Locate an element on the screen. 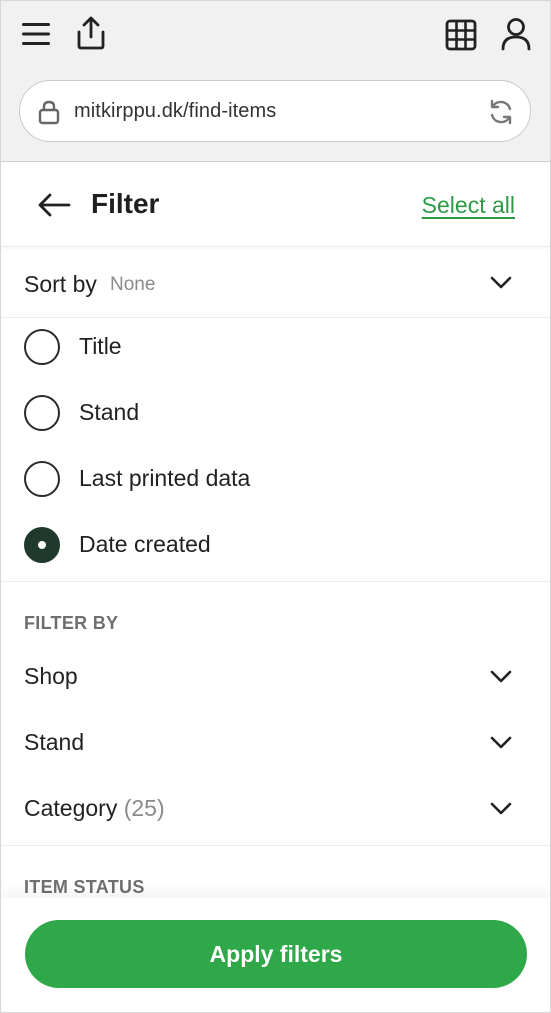 The height and width of the screenshot is (1013, 551). sort-option-stand: Stand is located at coordinates (275, 416).